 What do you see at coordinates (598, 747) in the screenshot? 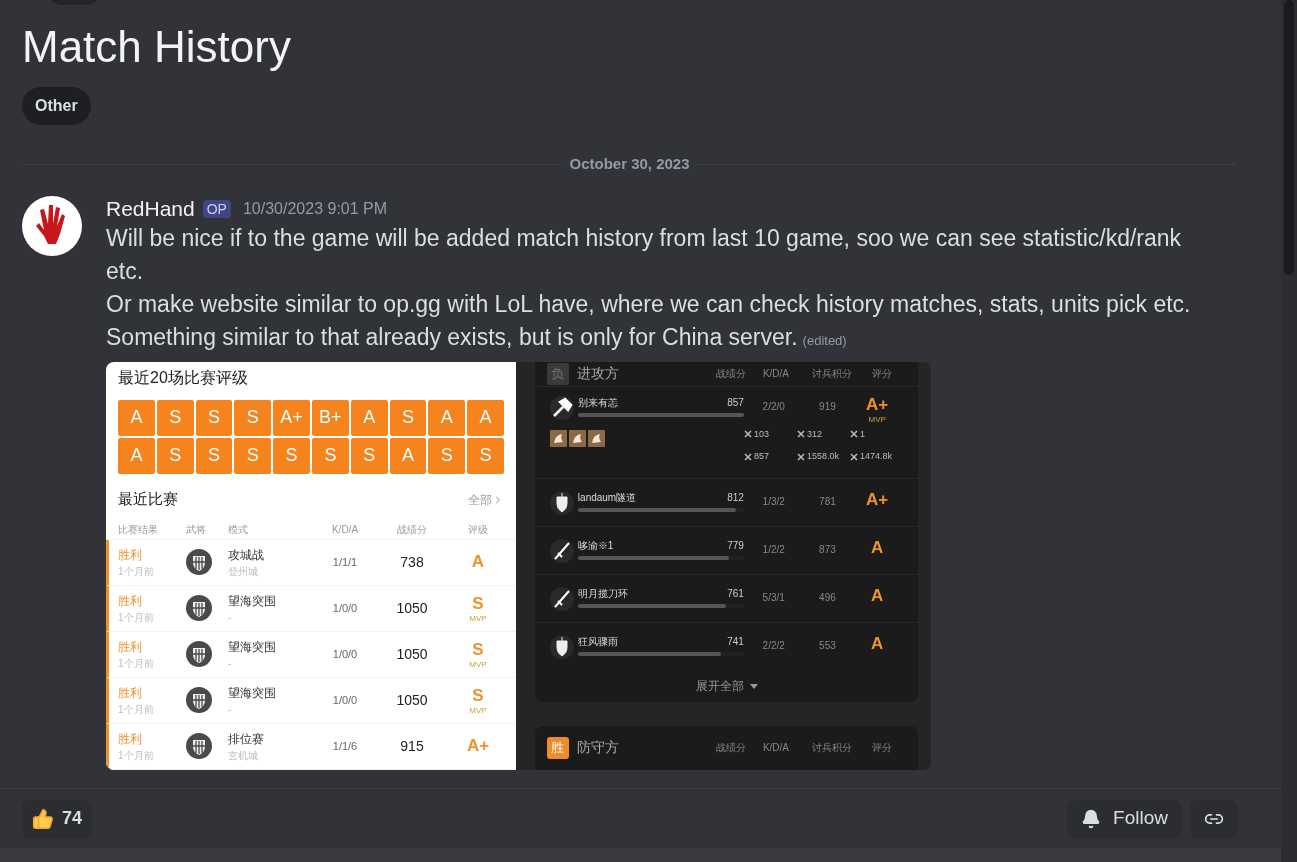
I see `team-side: 防守方` at bounding box center [598, 747].